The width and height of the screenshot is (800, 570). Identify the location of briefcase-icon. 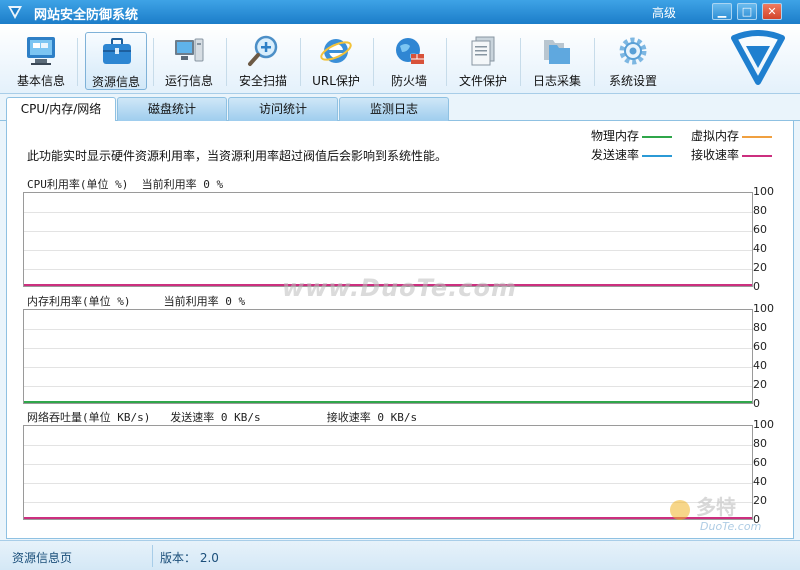
(117, 51).